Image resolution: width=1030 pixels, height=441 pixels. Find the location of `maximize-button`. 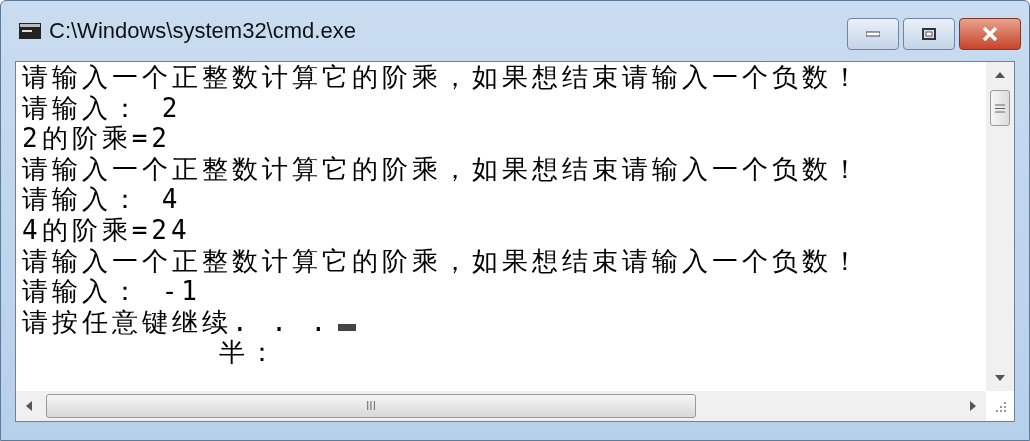

maximize-button is located at coordinates (929, 34).